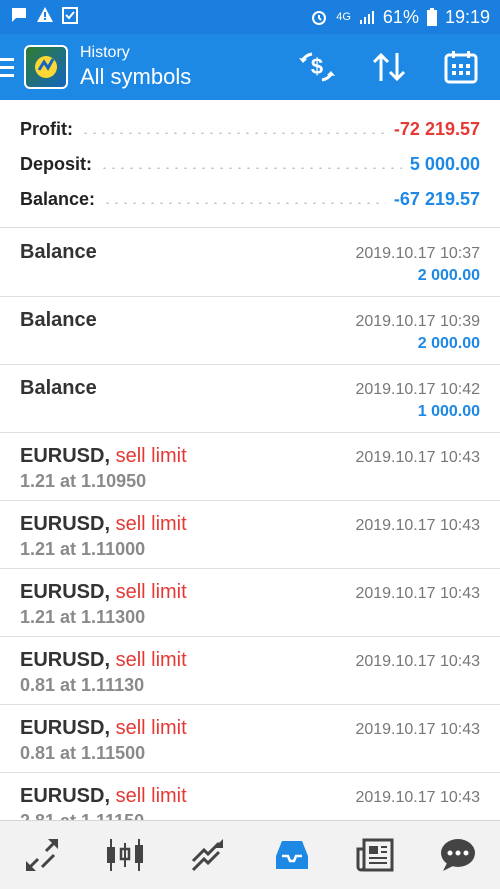 The height and width of the screenshot is (889, 500). I want to click on deposit-label: Deposit:, so click(56, 164).